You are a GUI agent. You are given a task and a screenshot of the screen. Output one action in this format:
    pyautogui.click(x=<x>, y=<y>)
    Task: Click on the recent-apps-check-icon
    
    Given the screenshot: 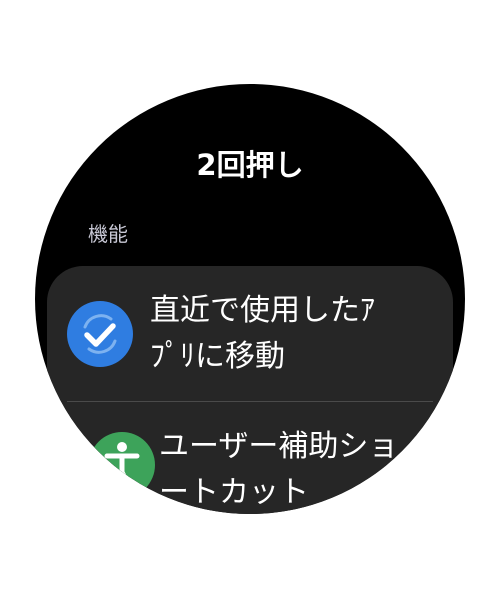 What is the action you would take?
    pyautogui.click(x=100, y=334)
    